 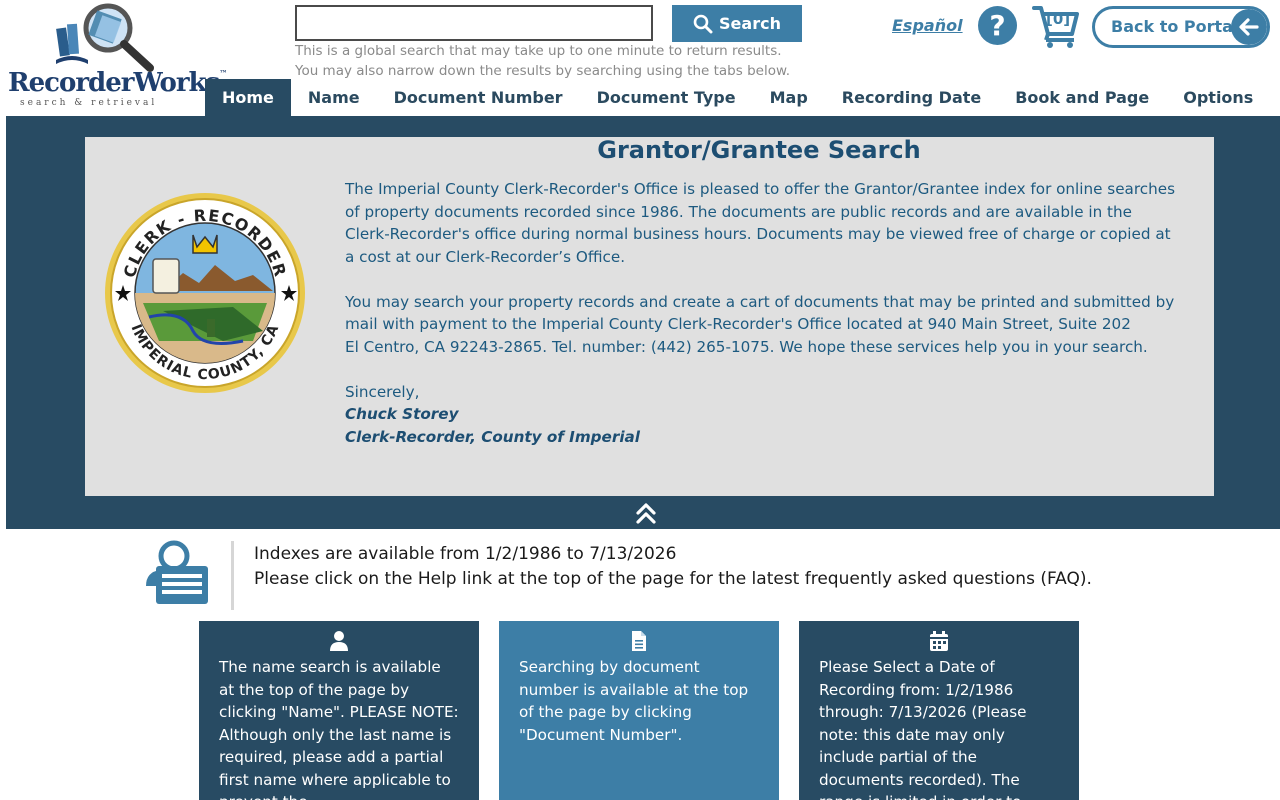 What do you see at coordinates (382, 391) in the screenshot?
I see `closing-text: Sincerely,` at bounding box center [382, 391].